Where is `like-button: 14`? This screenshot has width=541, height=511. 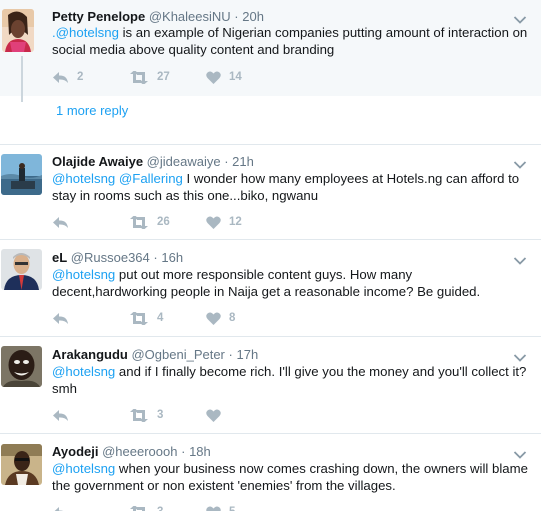 like-button: 14 is located at coordinates (224, 77).